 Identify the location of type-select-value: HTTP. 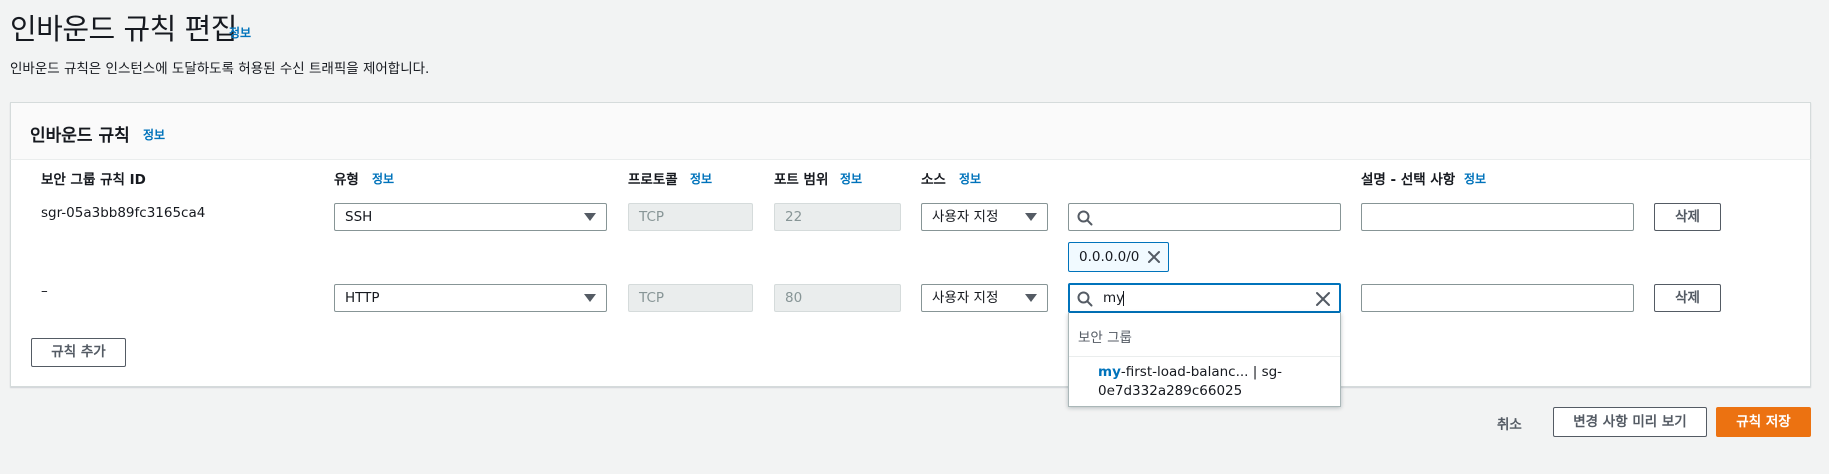
(362, 298).